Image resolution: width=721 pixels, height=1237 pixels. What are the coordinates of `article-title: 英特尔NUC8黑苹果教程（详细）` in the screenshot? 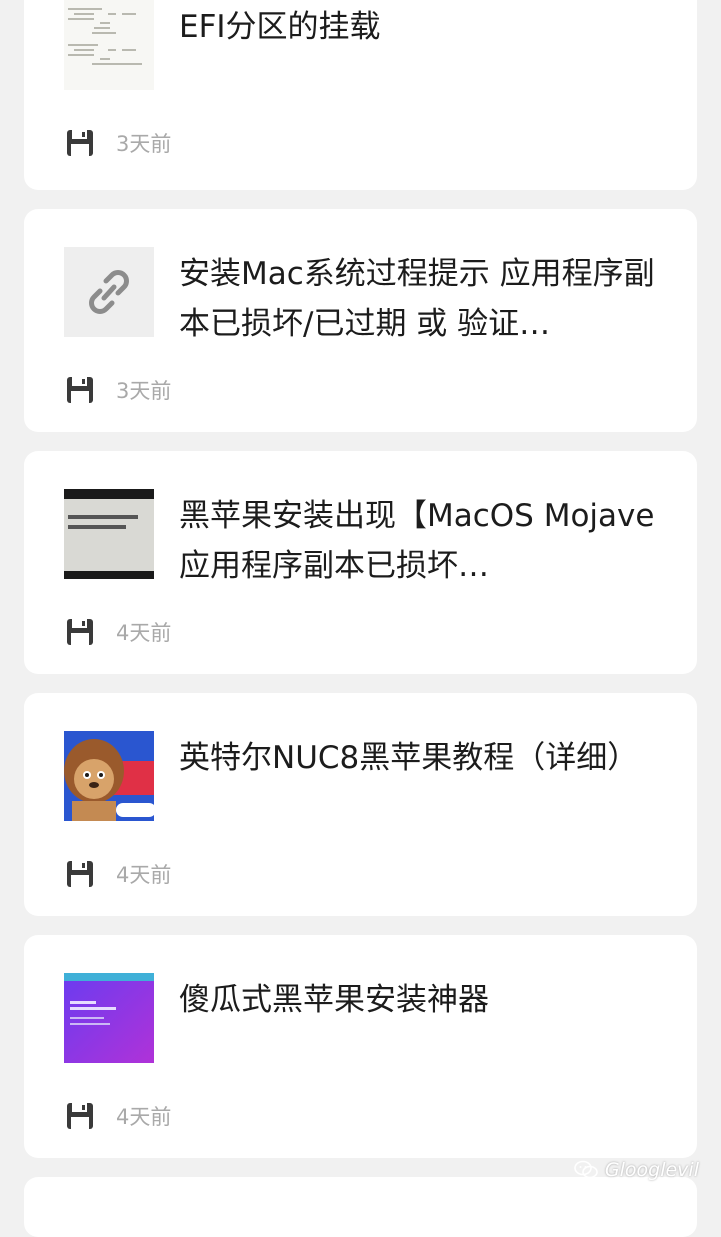 It's located at (419, 758).